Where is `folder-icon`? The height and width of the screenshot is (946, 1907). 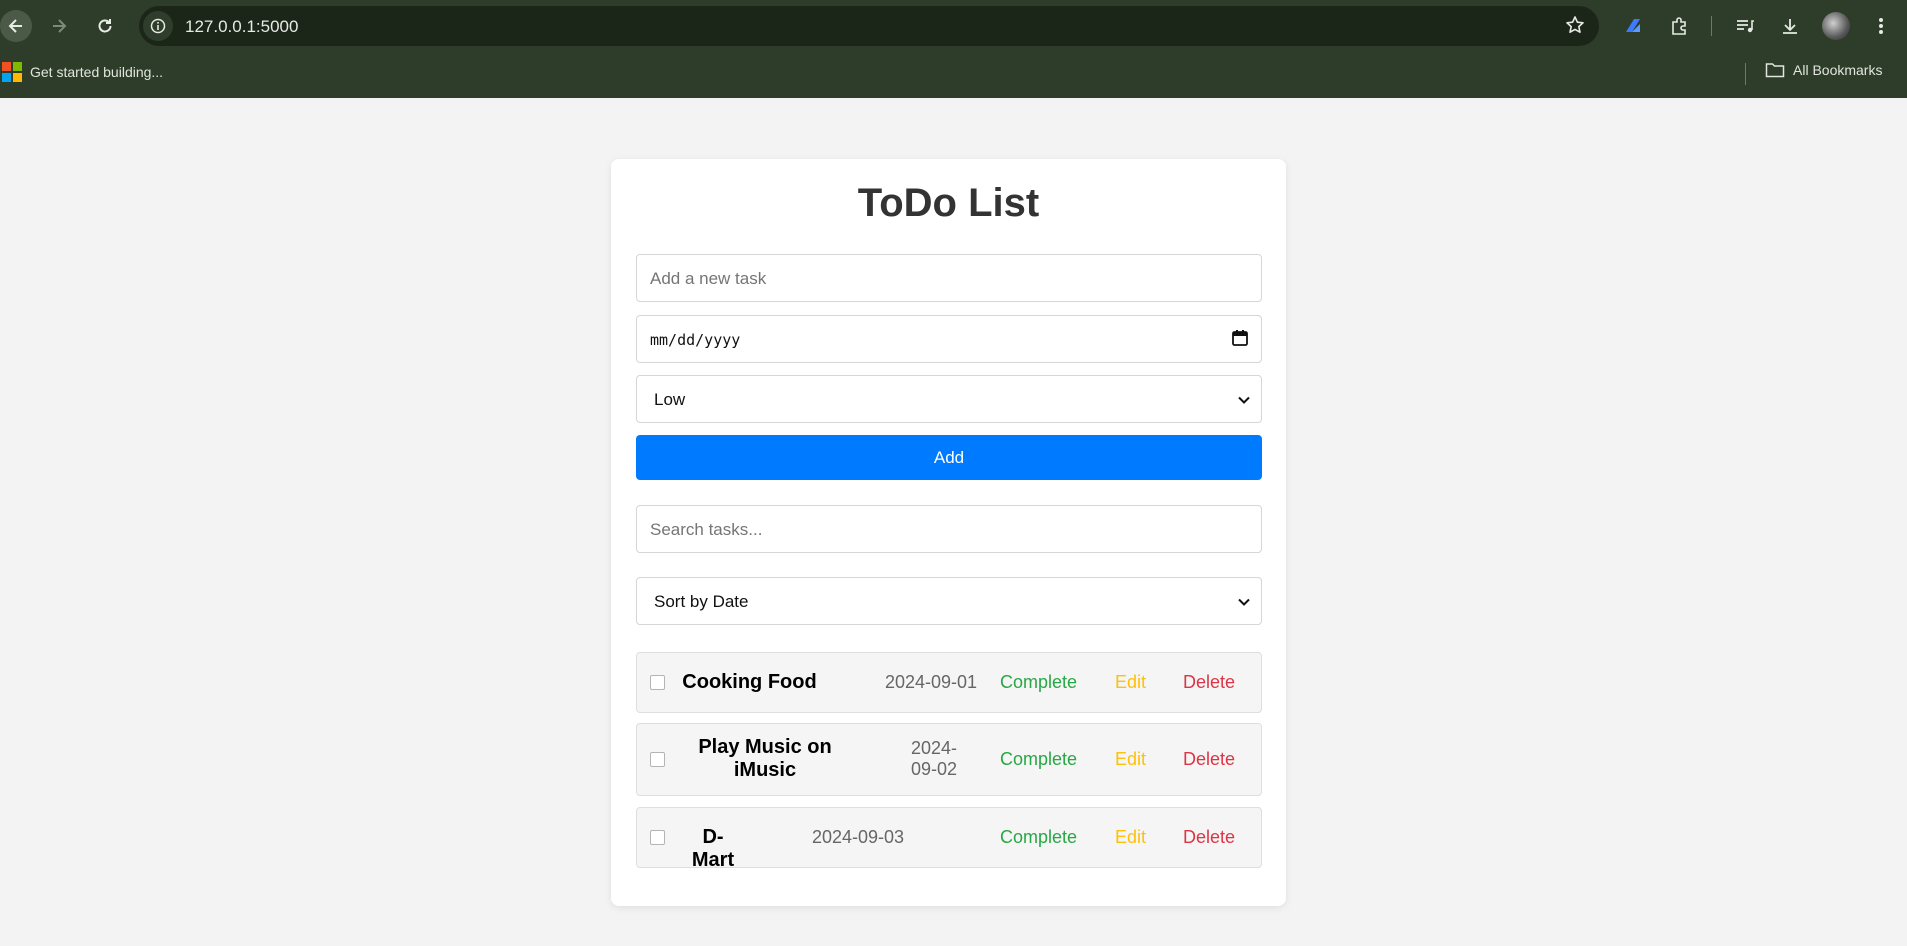 folder-icon is located at coordinates (1775, 70).